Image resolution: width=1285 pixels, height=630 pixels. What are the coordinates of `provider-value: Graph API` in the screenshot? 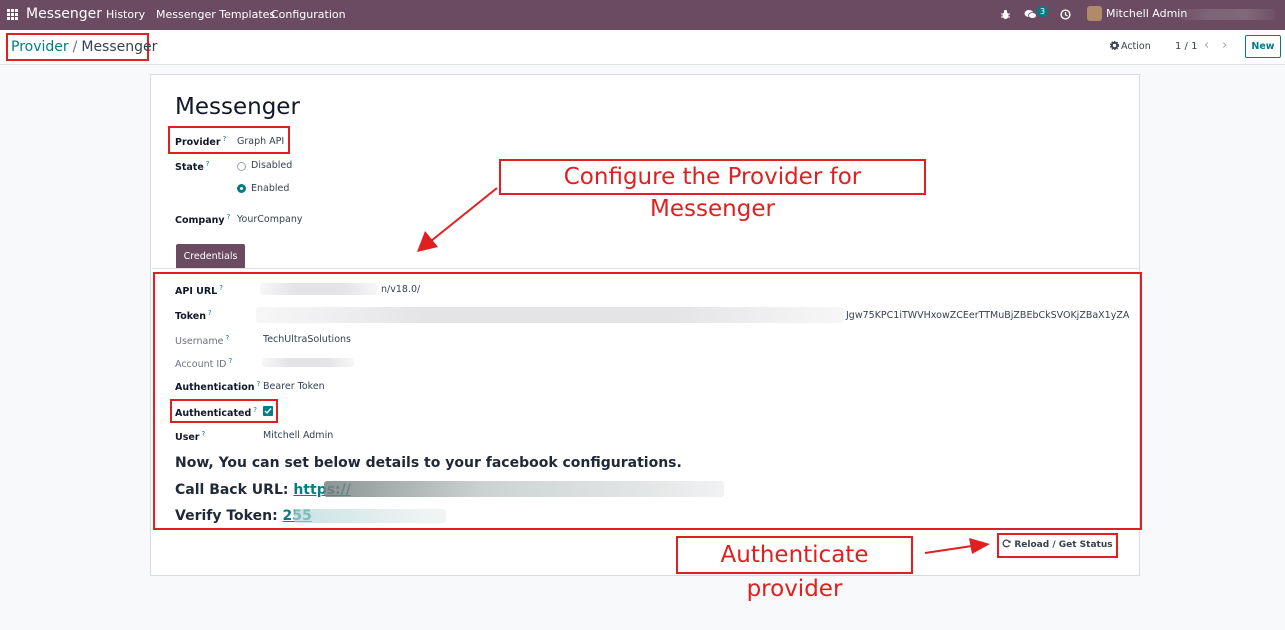 It's located at (260, 141).